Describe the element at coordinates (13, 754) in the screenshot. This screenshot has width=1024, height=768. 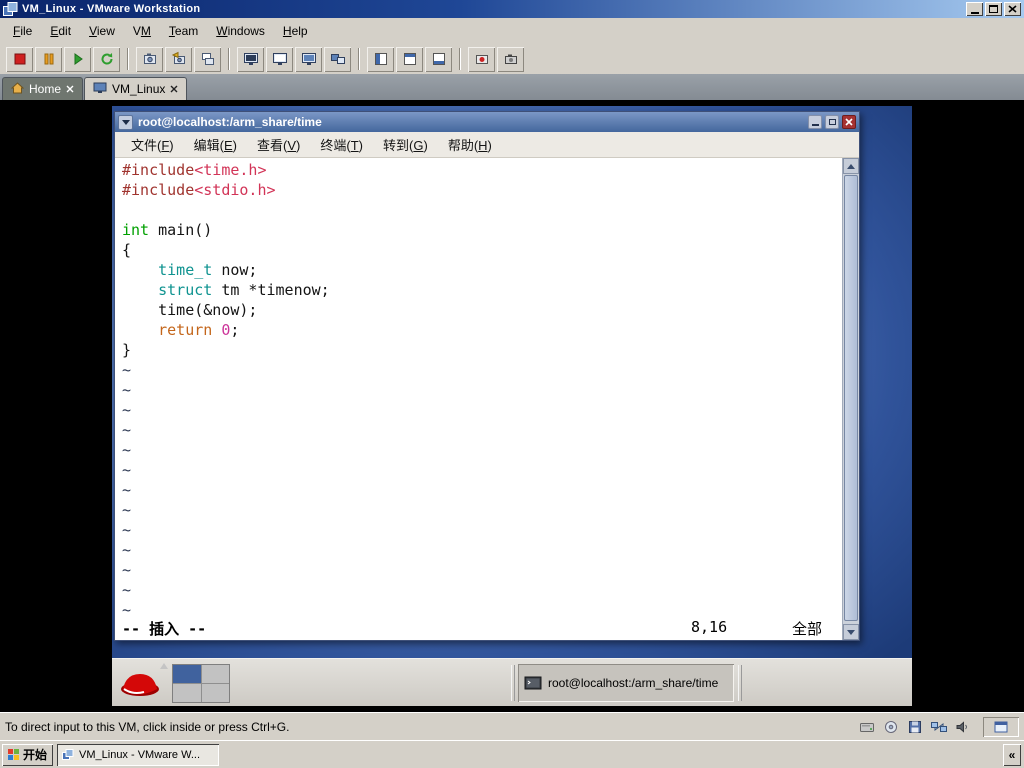
I see `windows-logo-icon` at that location.